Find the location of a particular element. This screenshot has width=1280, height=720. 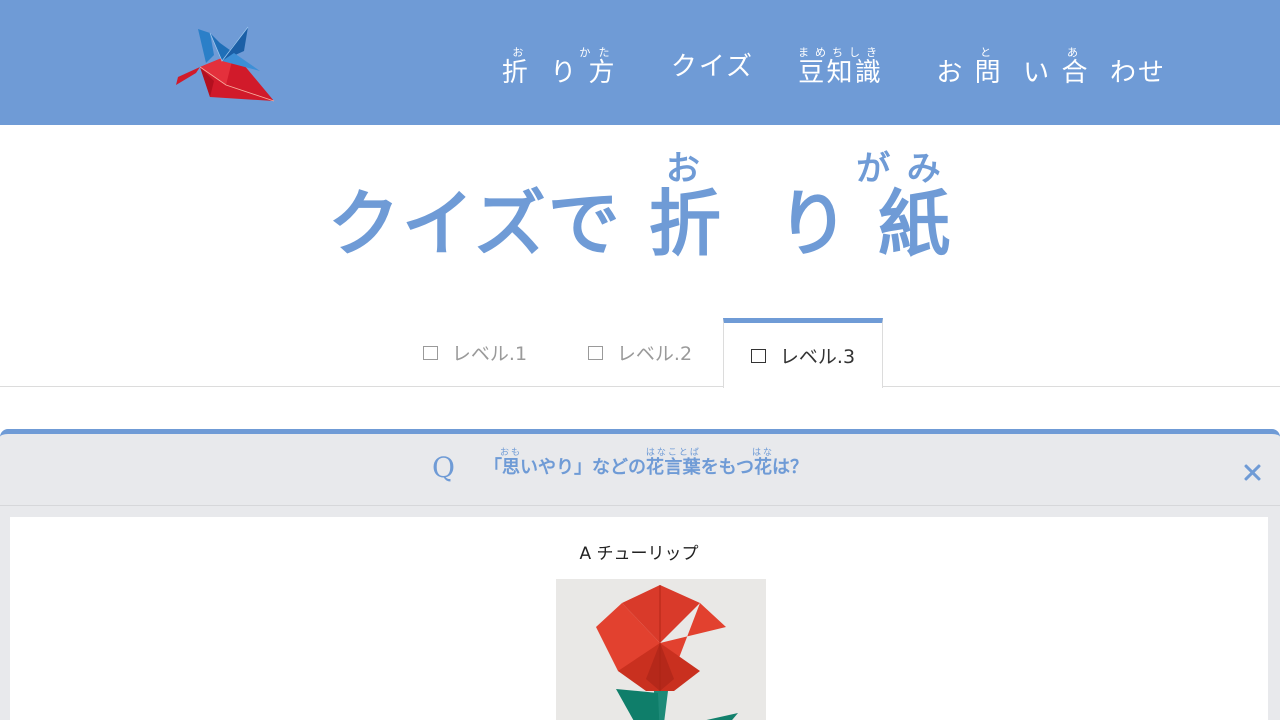

nav-text: 豆知識 is located at coordinates (841, 73).